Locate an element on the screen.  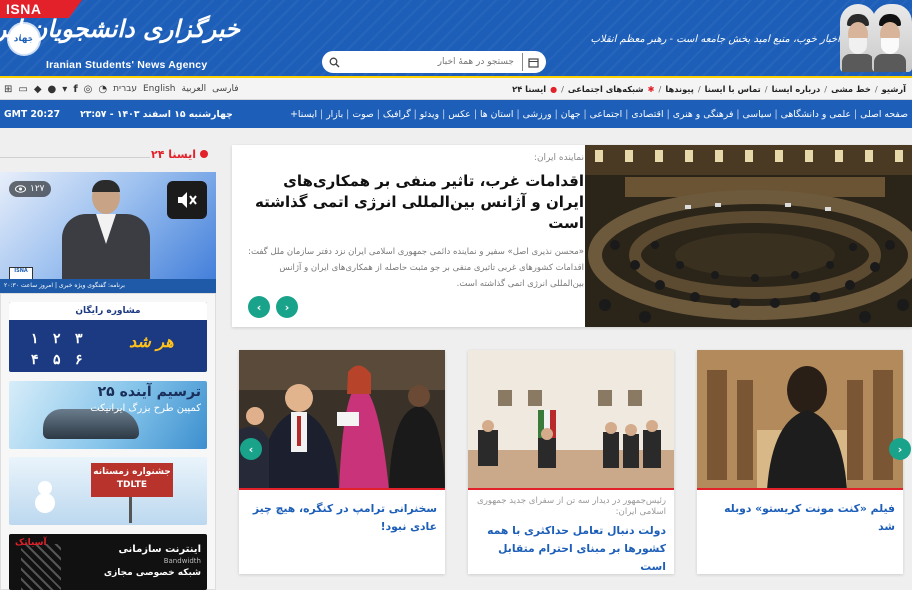
rss-icon: ◔ is located at coordinates (102, 89).